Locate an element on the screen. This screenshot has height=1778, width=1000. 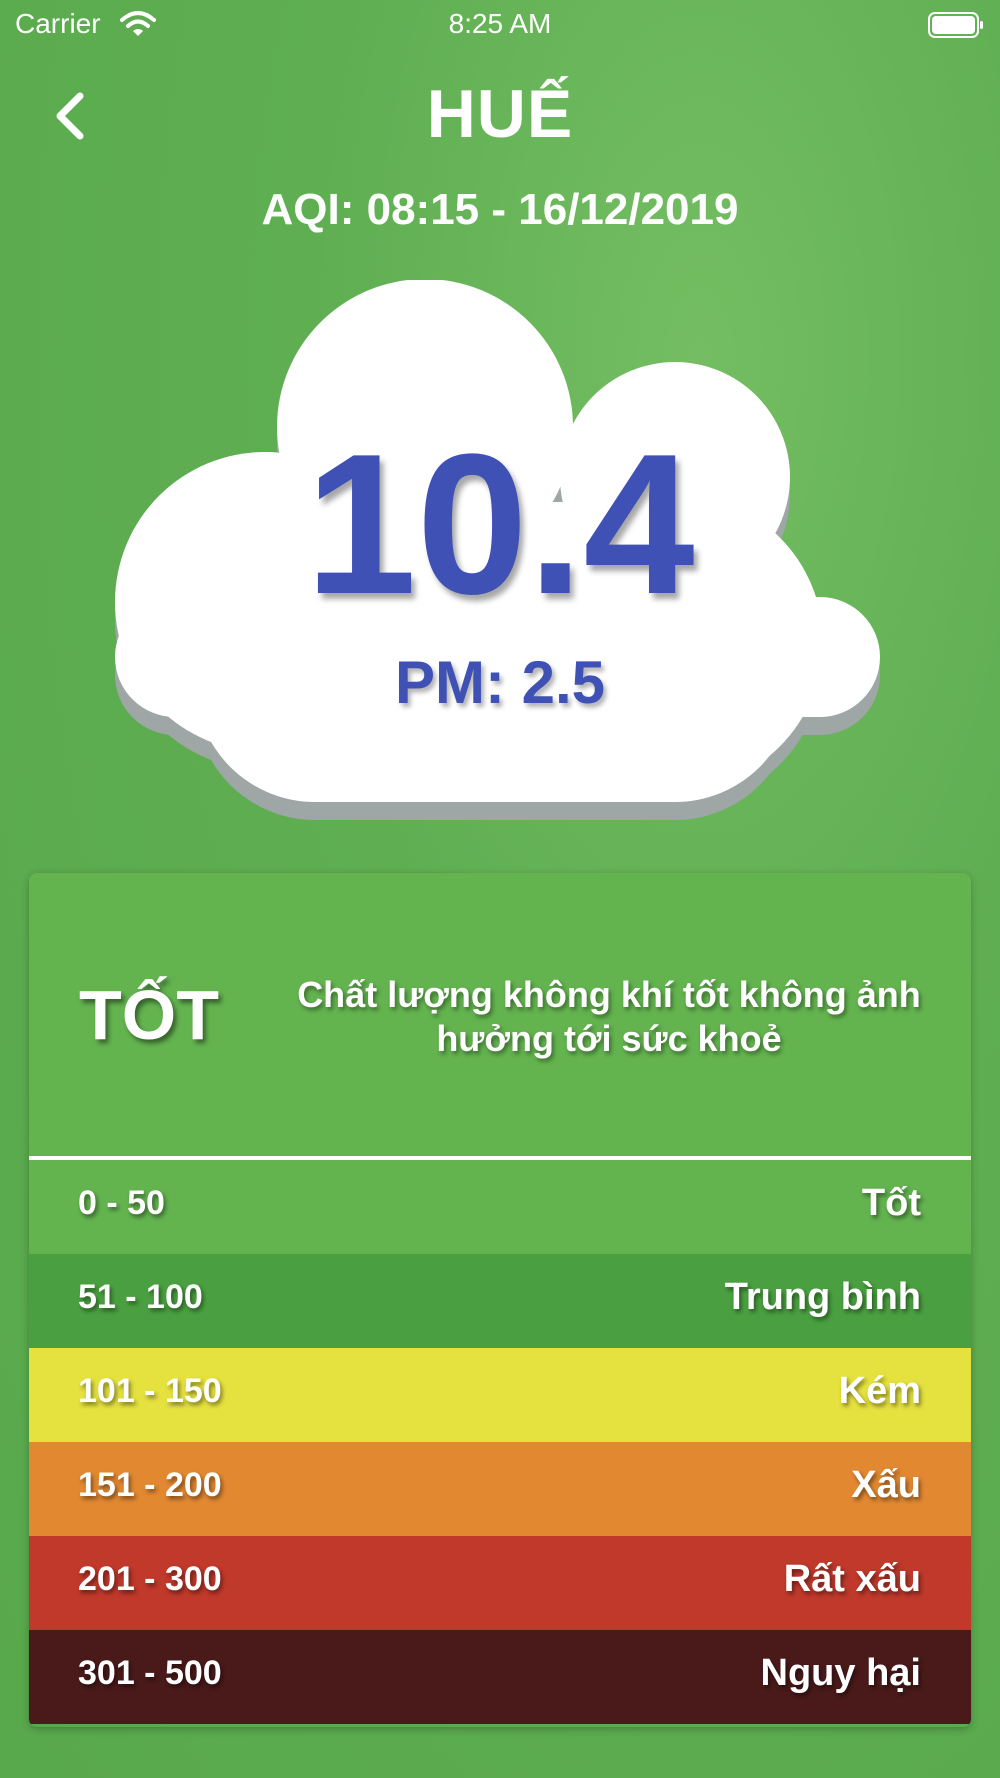
pollutant-label: PM: 2.5 is located at coordinates (500, 682).